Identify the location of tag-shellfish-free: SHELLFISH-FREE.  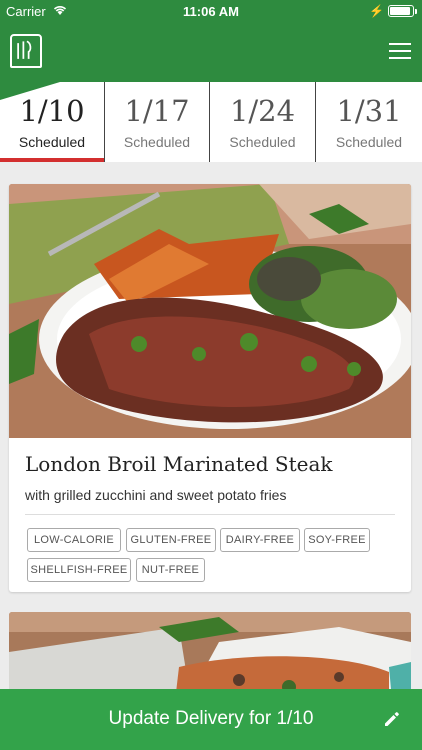
(79, 570).